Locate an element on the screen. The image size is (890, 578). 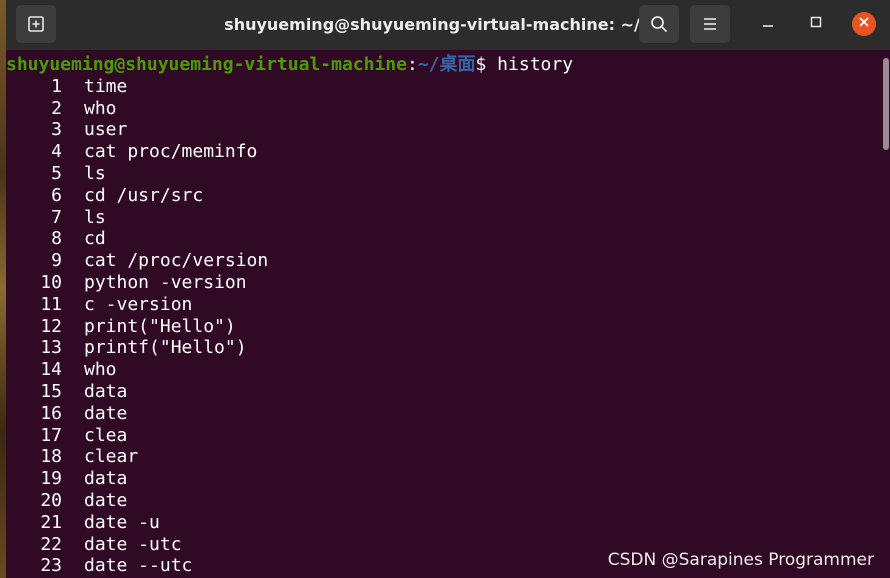
history-command: c -version is located at coordinates (138, 304).